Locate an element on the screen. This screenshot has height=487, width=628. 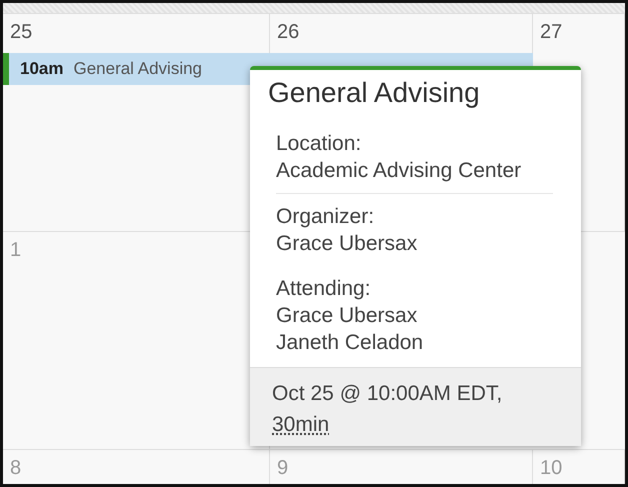
day-number: 27 is located at coordinates (551, 32).